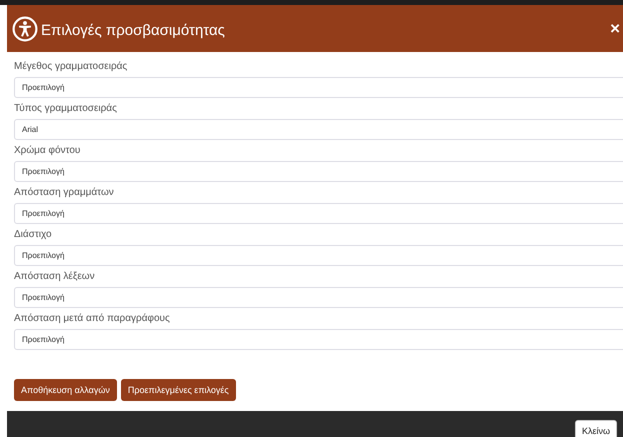 The image size is (623, 437). Describe the element at coordinates (92, 319) in the screenshot. I see `field-label: Απόσταση μετά από παραγράφους` at that location.